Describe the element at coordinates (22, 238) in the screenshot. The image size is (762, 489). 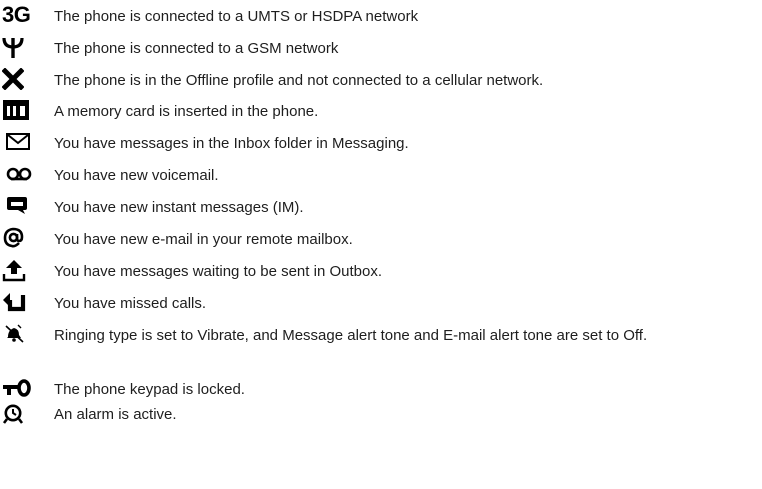
I see `at-icon` at that location.